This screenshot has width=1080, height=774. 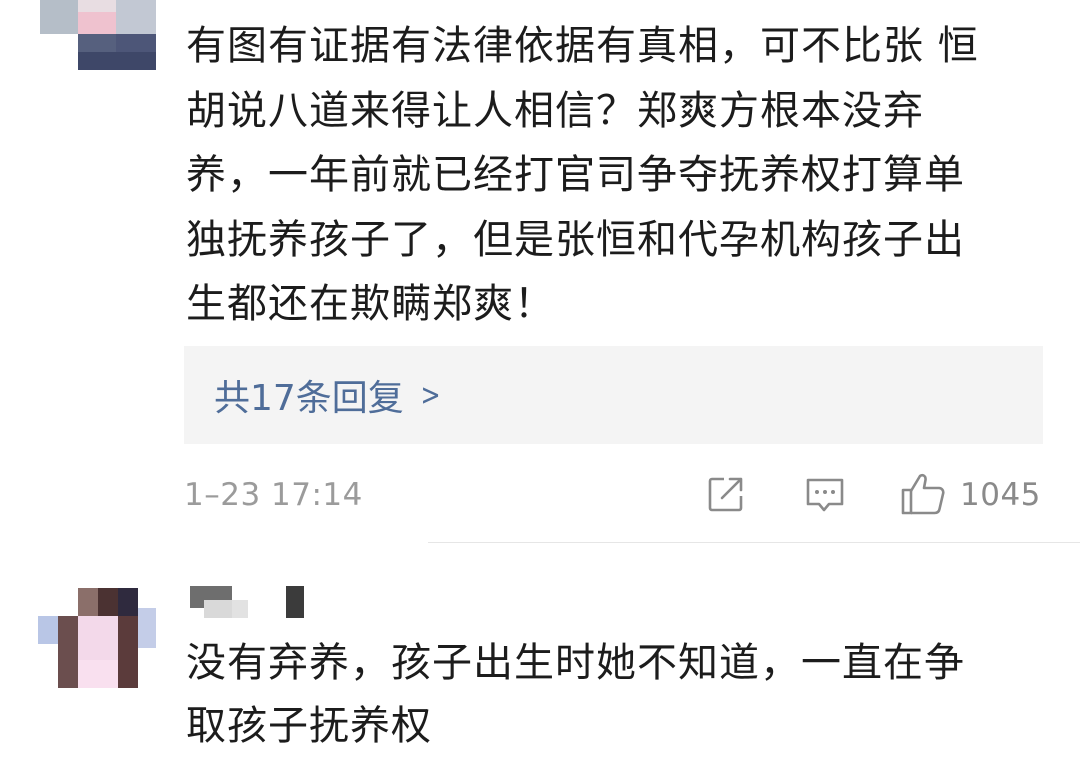 I want to click on comment-line: 有图有证据有法律依据有真相，可不比张 恒, so click(x=582, y=46).